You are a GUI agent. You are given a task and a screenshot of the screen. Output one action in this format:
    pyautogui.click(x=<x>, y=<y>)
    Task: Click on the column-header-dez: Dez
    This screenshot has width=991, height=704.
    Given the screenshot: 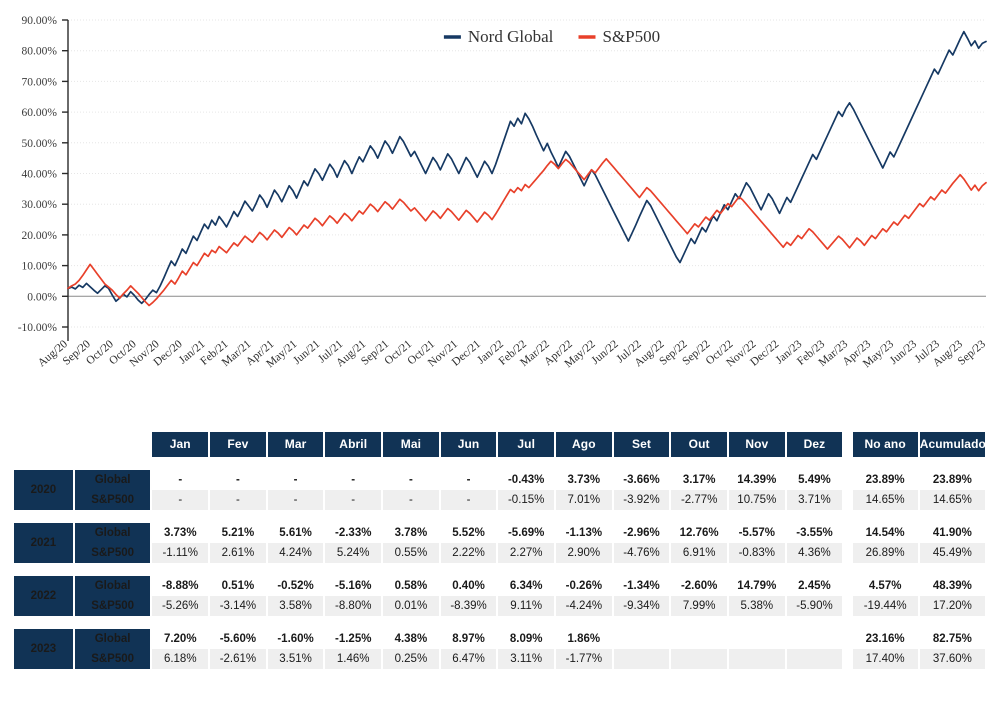 What is the action you would take?
    pyautogui.click(x=814, y=444)
    